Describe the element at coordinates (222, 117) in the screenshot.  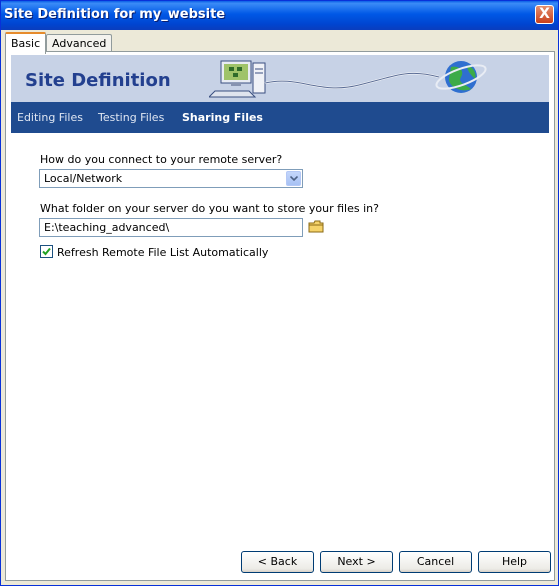
I see `step-sharing-files: Sharing Files` at that location.